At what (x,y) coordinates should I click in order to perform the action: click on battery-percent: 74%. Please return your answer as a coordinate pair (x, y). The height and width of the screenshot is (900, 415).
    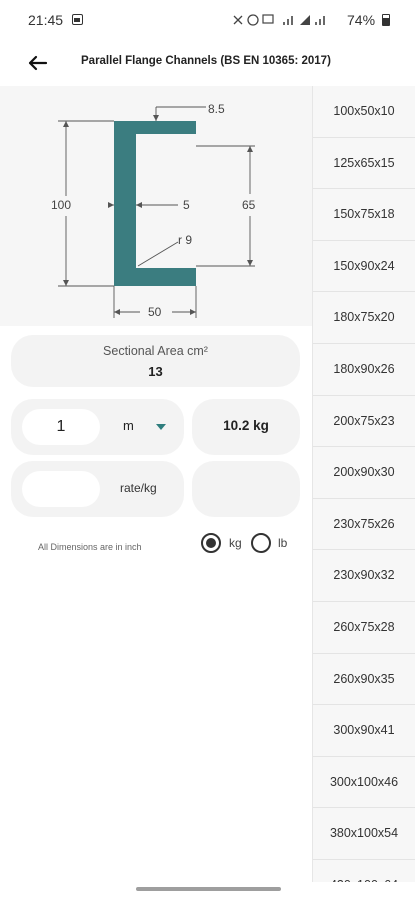
    Looking at the image, I should click on (361, 20).